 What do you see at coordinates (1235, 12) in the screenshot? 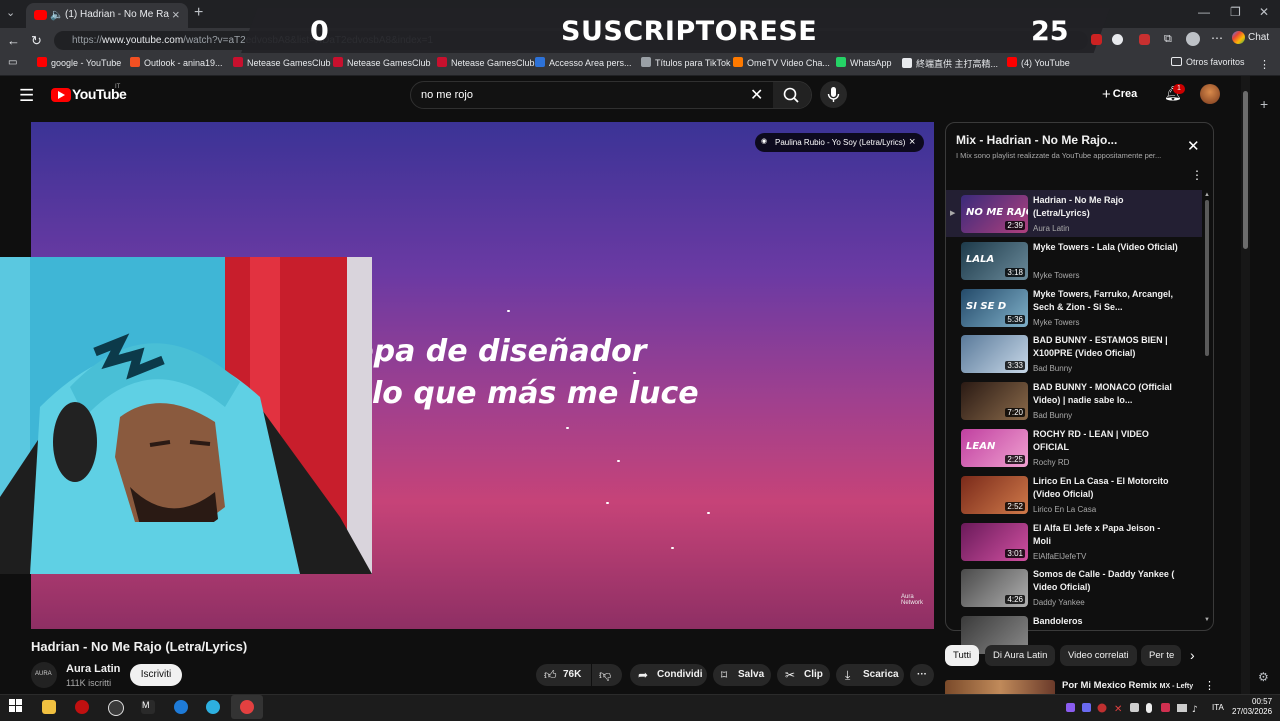
I see `maximize-icon: ❐` at bounding box center [1235, 12].